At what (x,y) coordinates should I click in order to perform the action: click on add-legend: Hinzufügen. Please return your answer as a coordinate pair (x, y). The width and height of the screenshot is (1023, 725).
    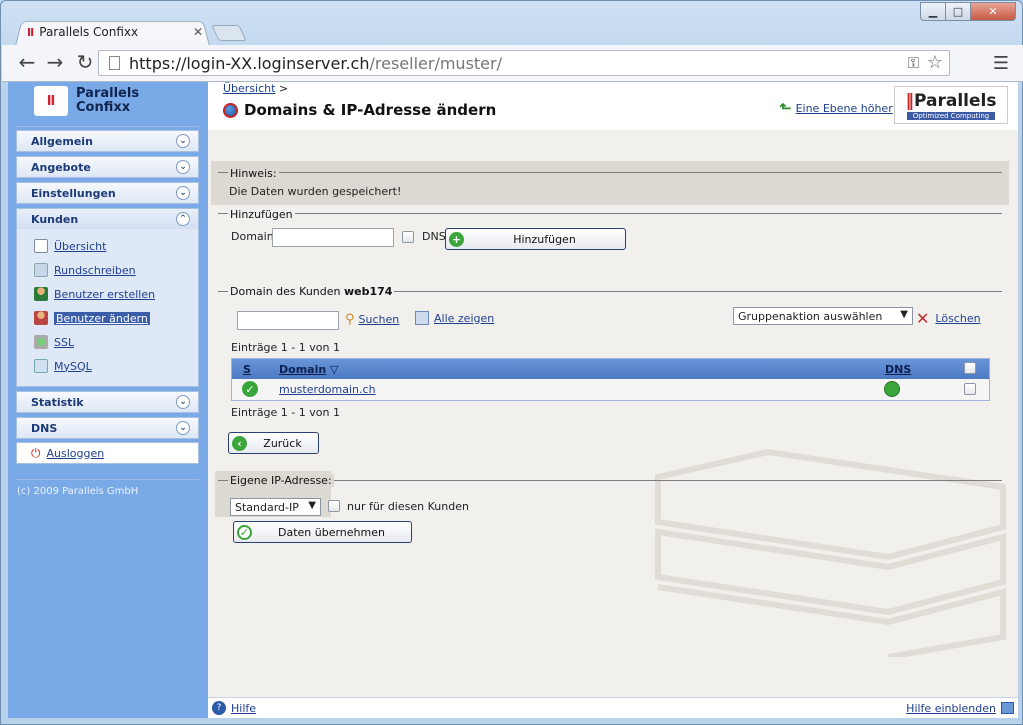
    Looking at the image, I should click on (261, 214).